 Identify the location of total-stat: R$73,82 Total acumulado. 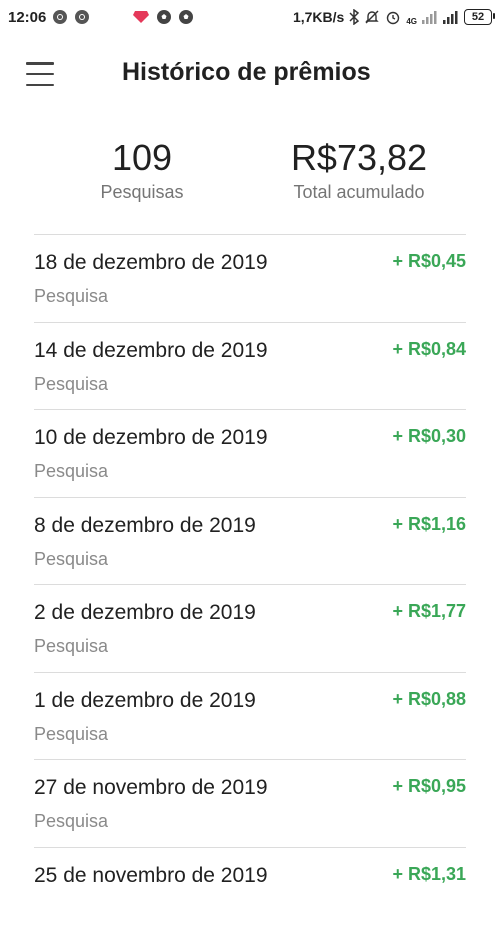
(359, 169).